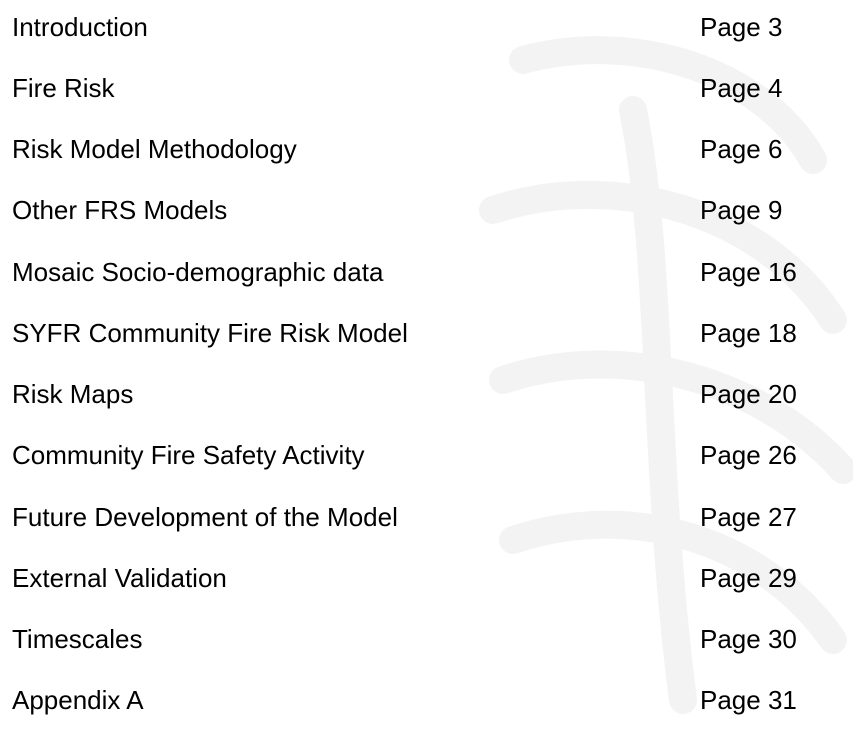 This screenshot has width=853, height=744. I want to click on toc-entry-risk-maps: Risk Maps Page 20, so click(426, 394).